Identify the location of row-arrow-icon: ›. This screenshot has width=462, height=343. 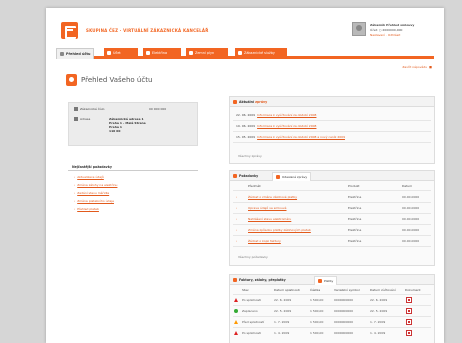
(237, 197).